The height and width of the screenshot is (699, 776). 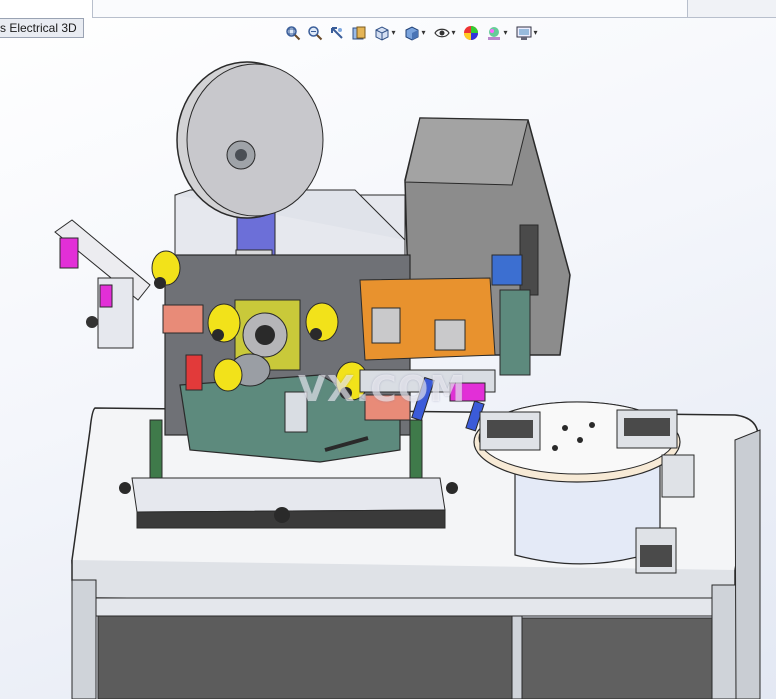 I want to click on view-orientation-button: ▾, so click(x=385, y=33).